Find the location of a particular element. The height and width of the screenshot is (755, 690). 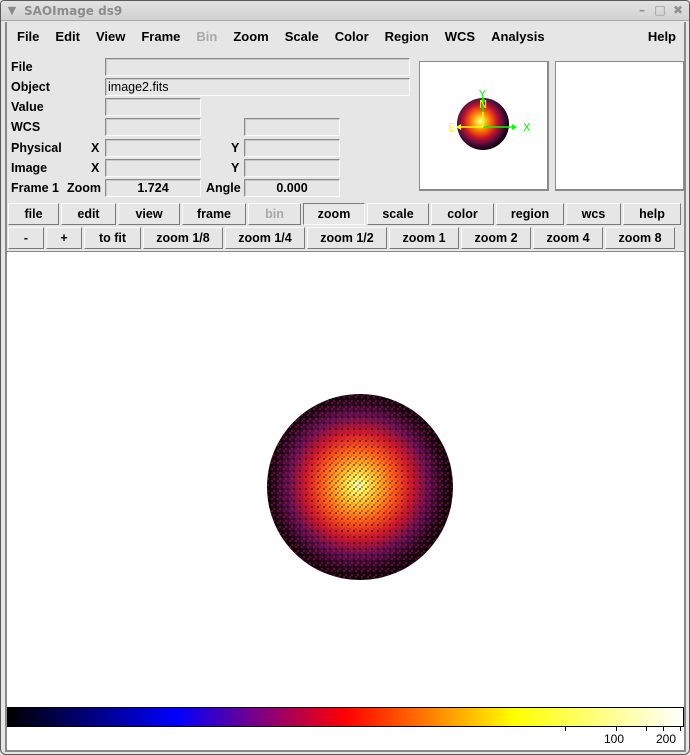

button-zoom-4: zoom 4 is located at coordinates (568, 238).